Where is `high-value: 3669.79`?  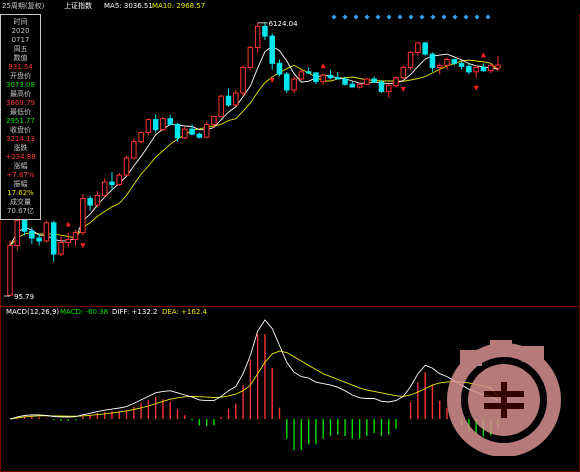
high-value: 3669.79 is located at coordinates (20, 103).